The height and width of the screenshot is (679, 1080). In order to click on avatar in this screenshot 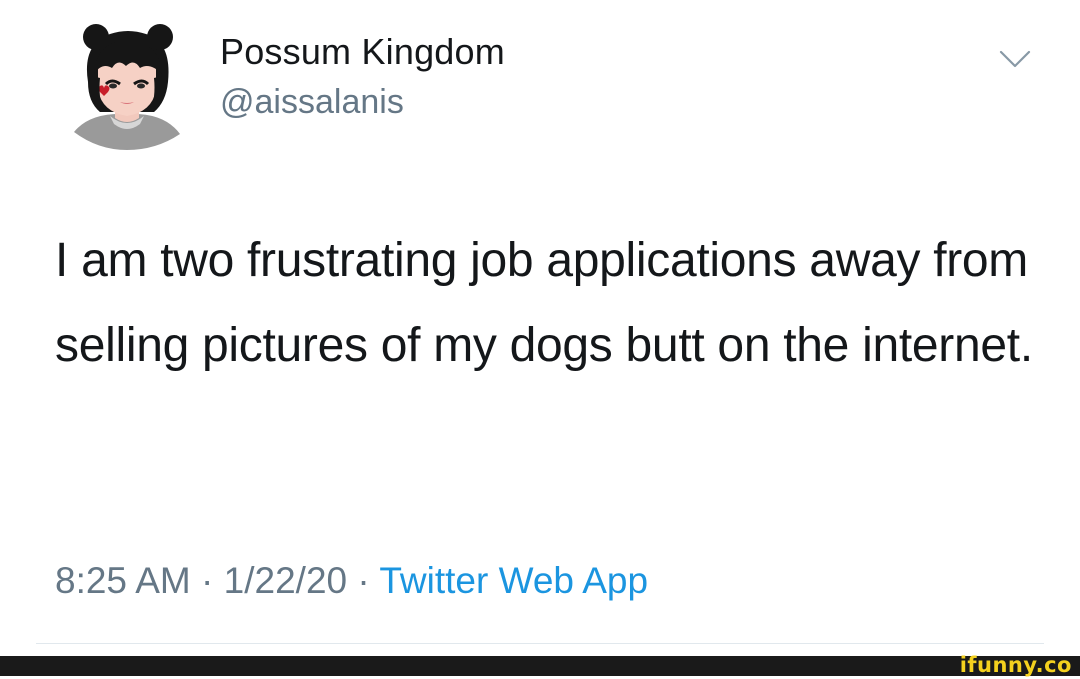, I will do `click(127, 85)`.